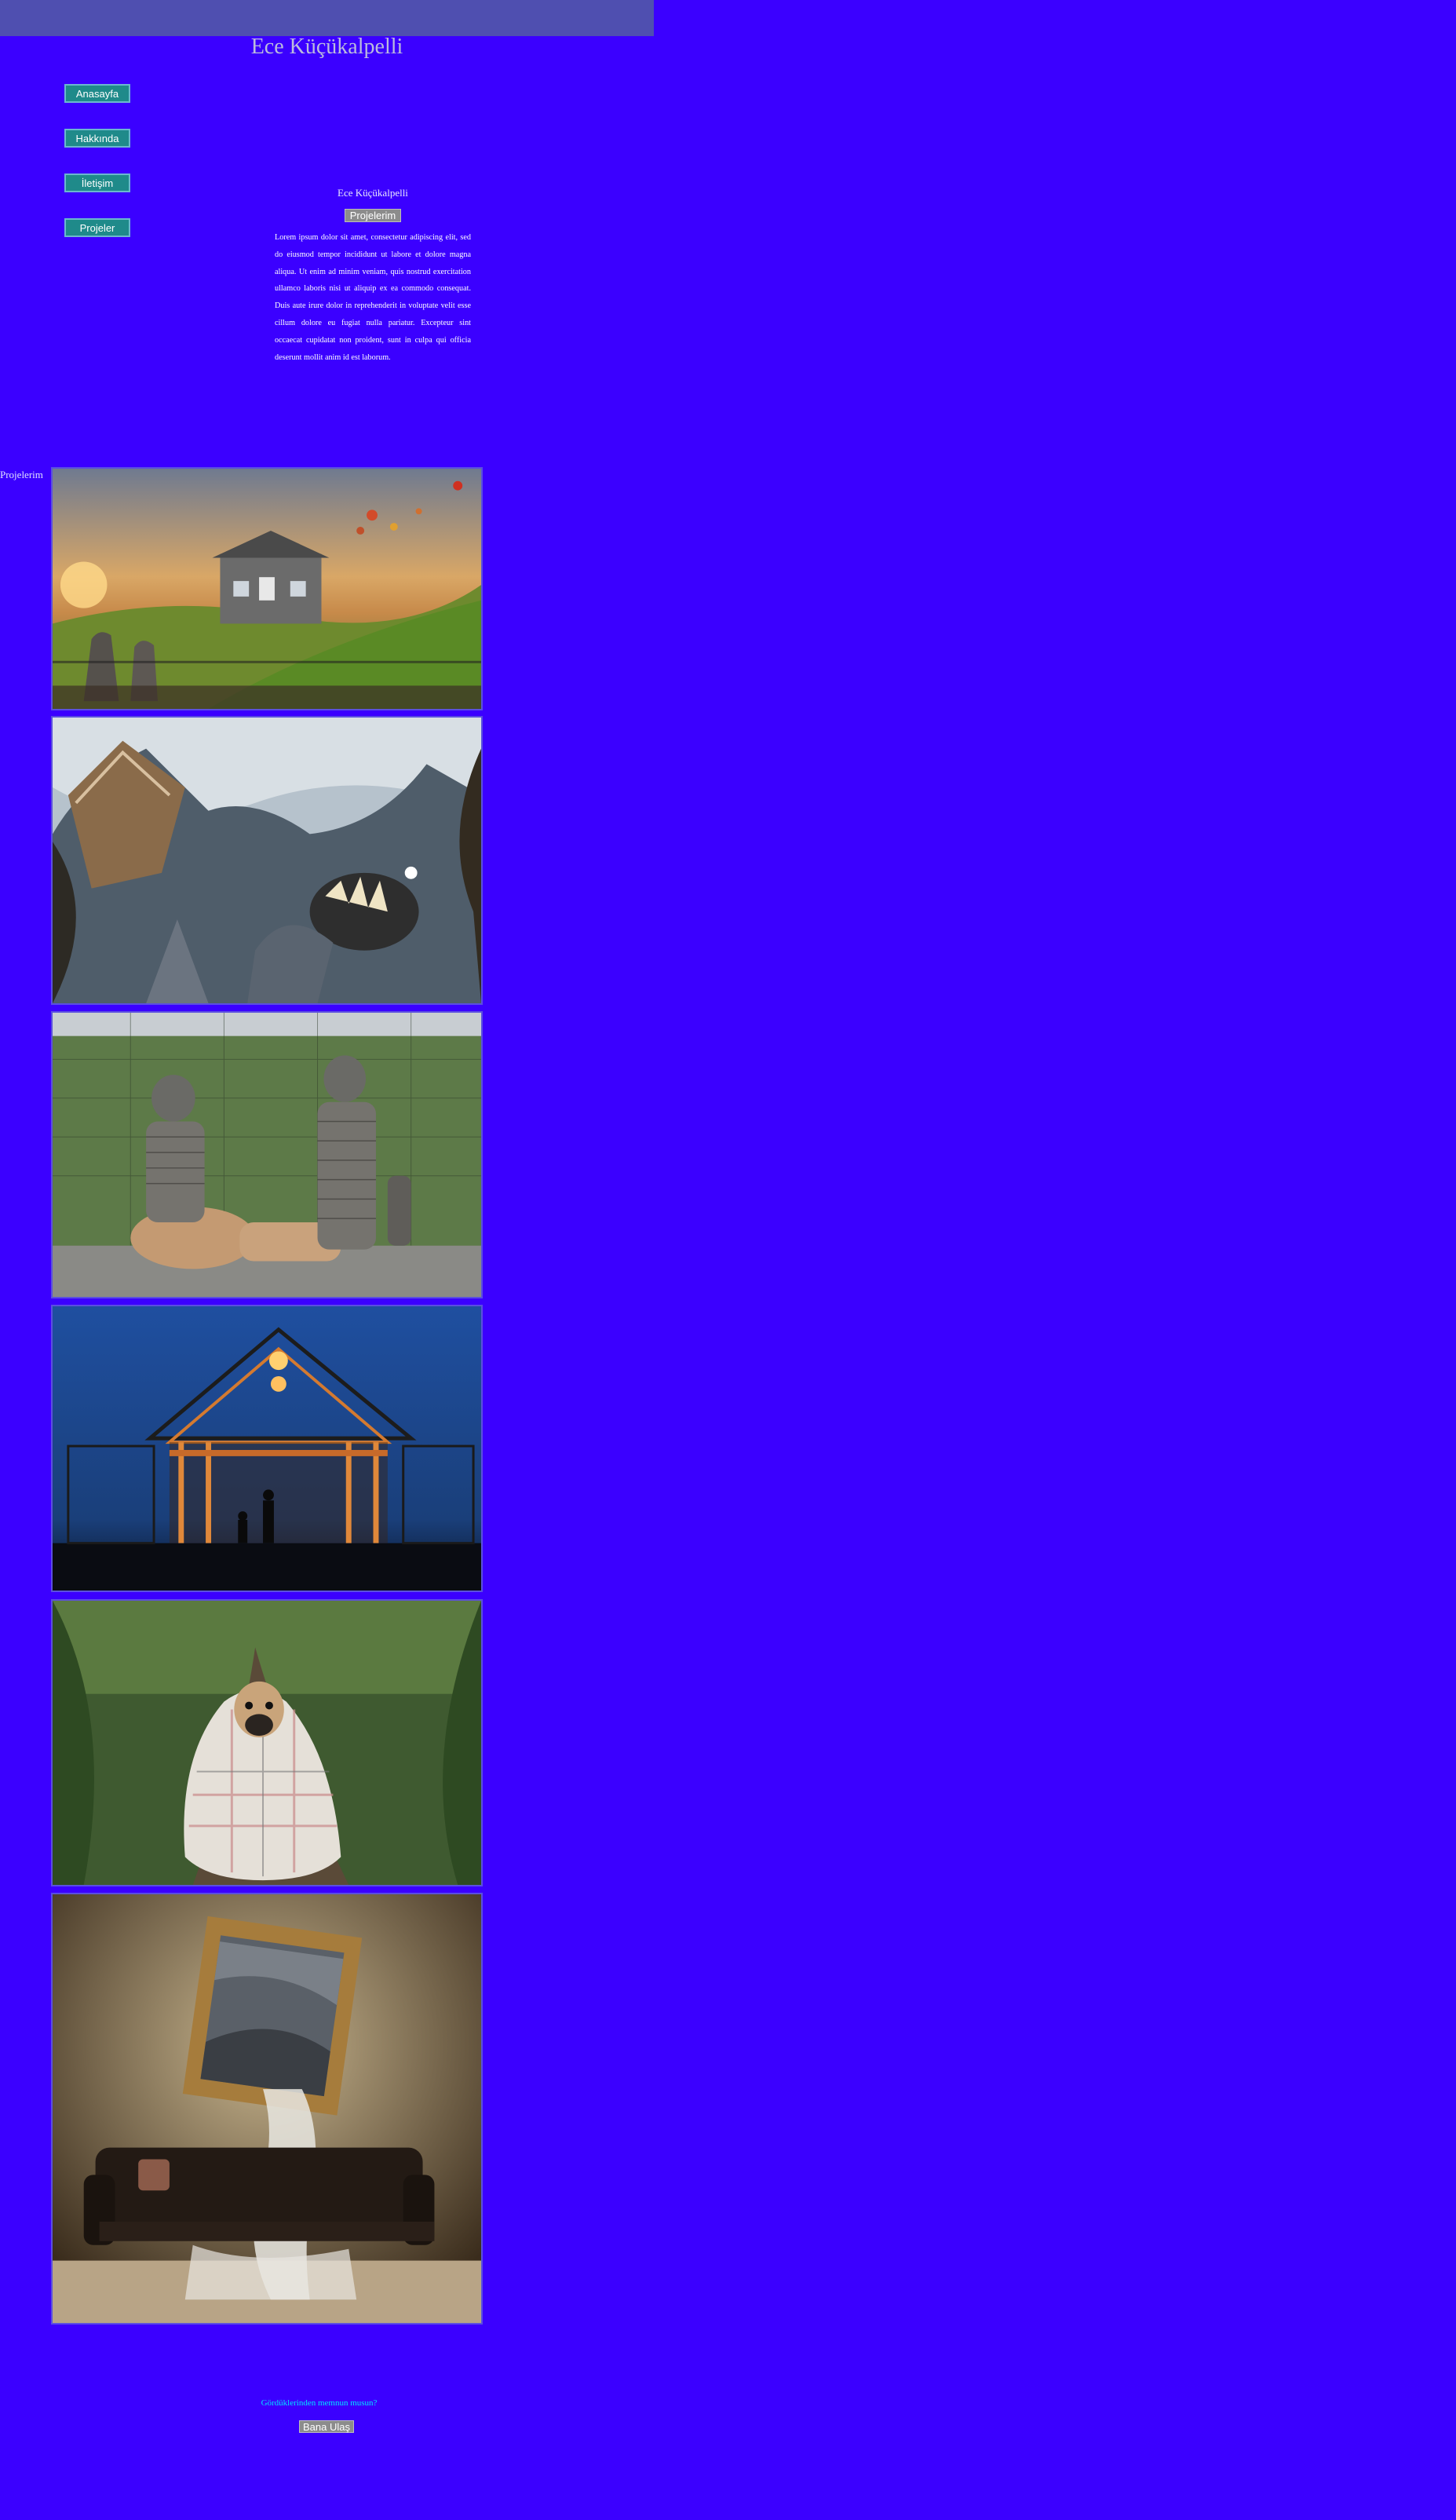  What do you see at coordinates (267, 1742) in the screenshot?
I see `project-image-pug-blanket` at bounding box center [267, 1742].